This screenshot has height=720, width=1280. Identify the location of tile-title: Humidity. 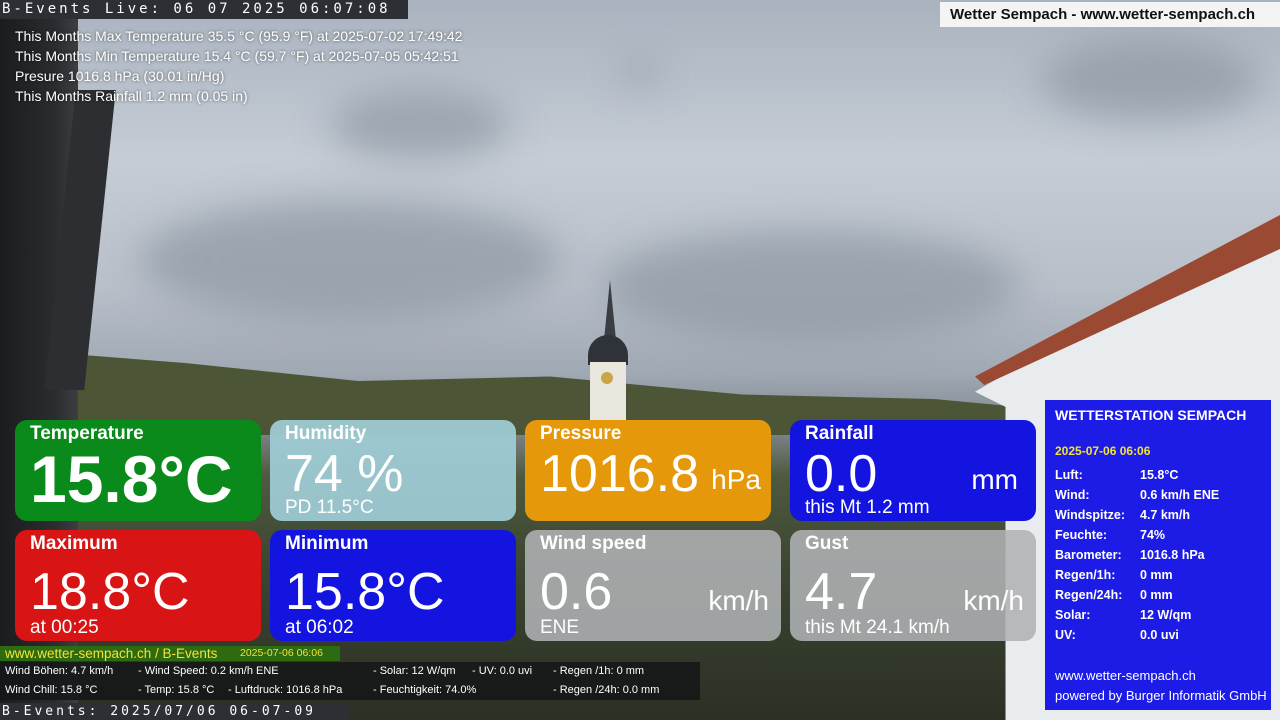
(326, 433).